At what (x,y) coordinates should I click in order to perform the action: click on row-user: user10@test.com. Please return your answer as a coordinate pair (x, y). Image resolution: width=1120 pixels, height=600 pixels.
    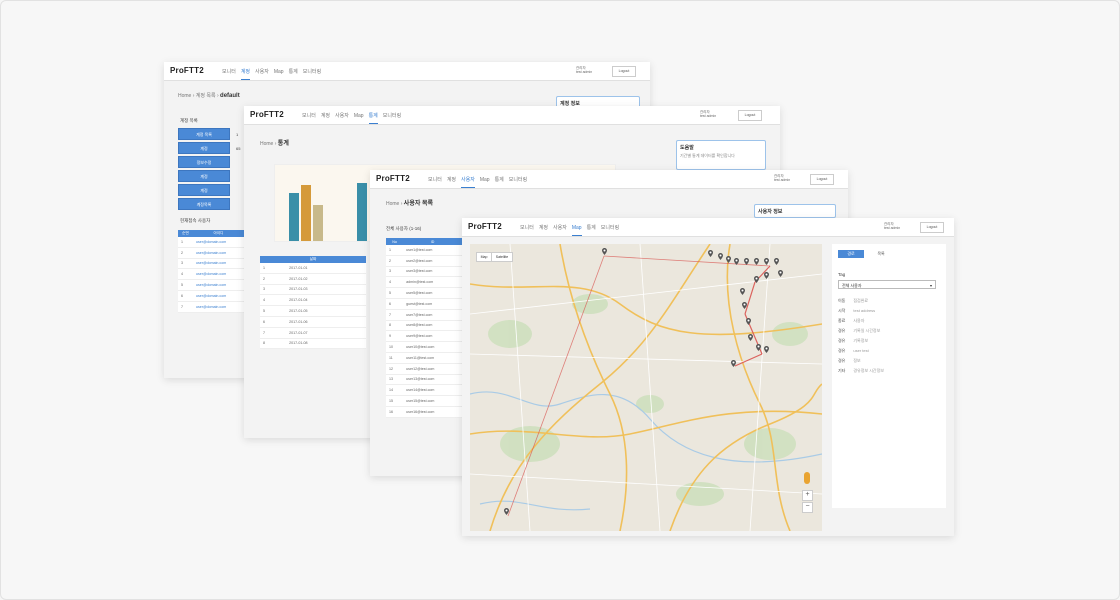
    Looking at the image, I should click on (432, 347).